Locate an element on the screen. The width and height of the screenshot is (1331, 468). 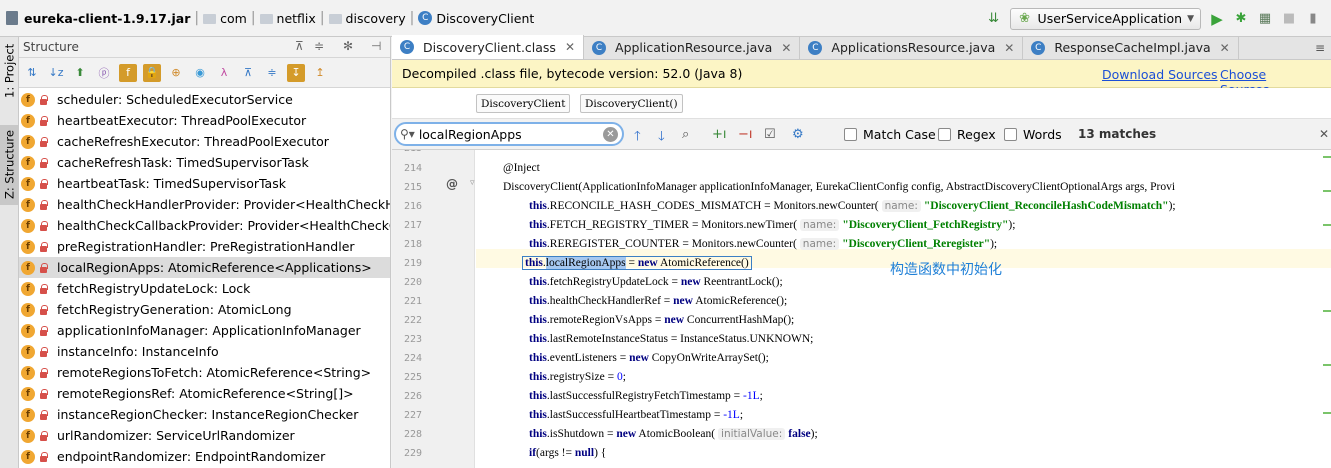
structure-item: f fetchRegistryUpdateLock: Lock is located at coordinates (204, 288).